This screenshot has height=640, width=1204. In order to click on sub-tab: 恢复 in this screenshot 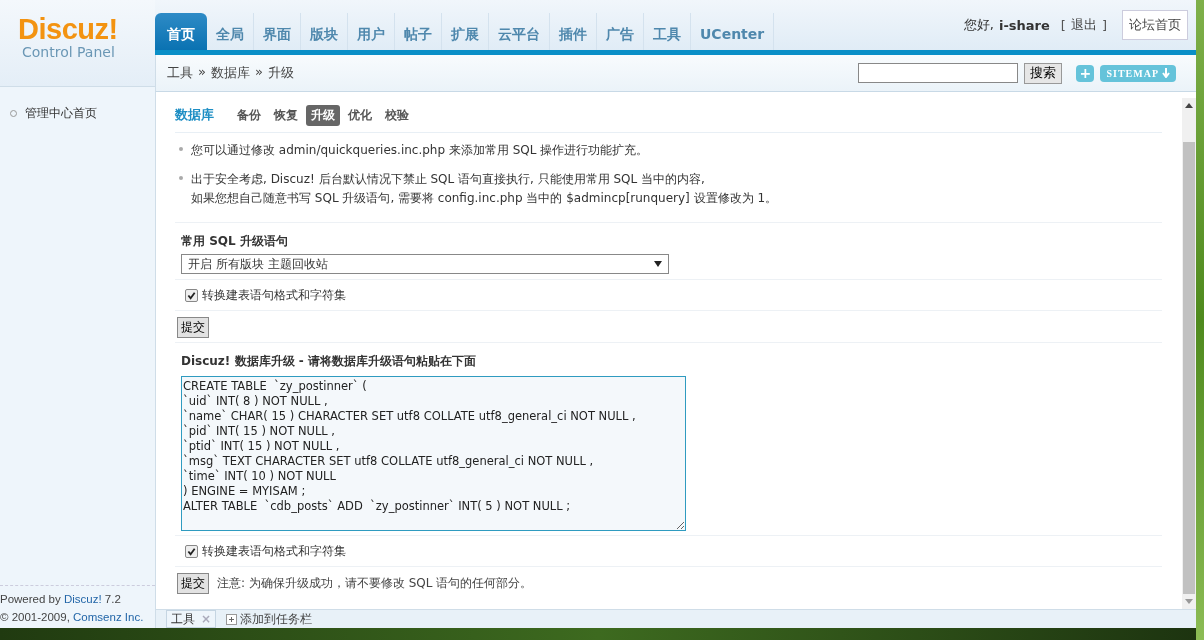, I will do `click(286, 115)`.